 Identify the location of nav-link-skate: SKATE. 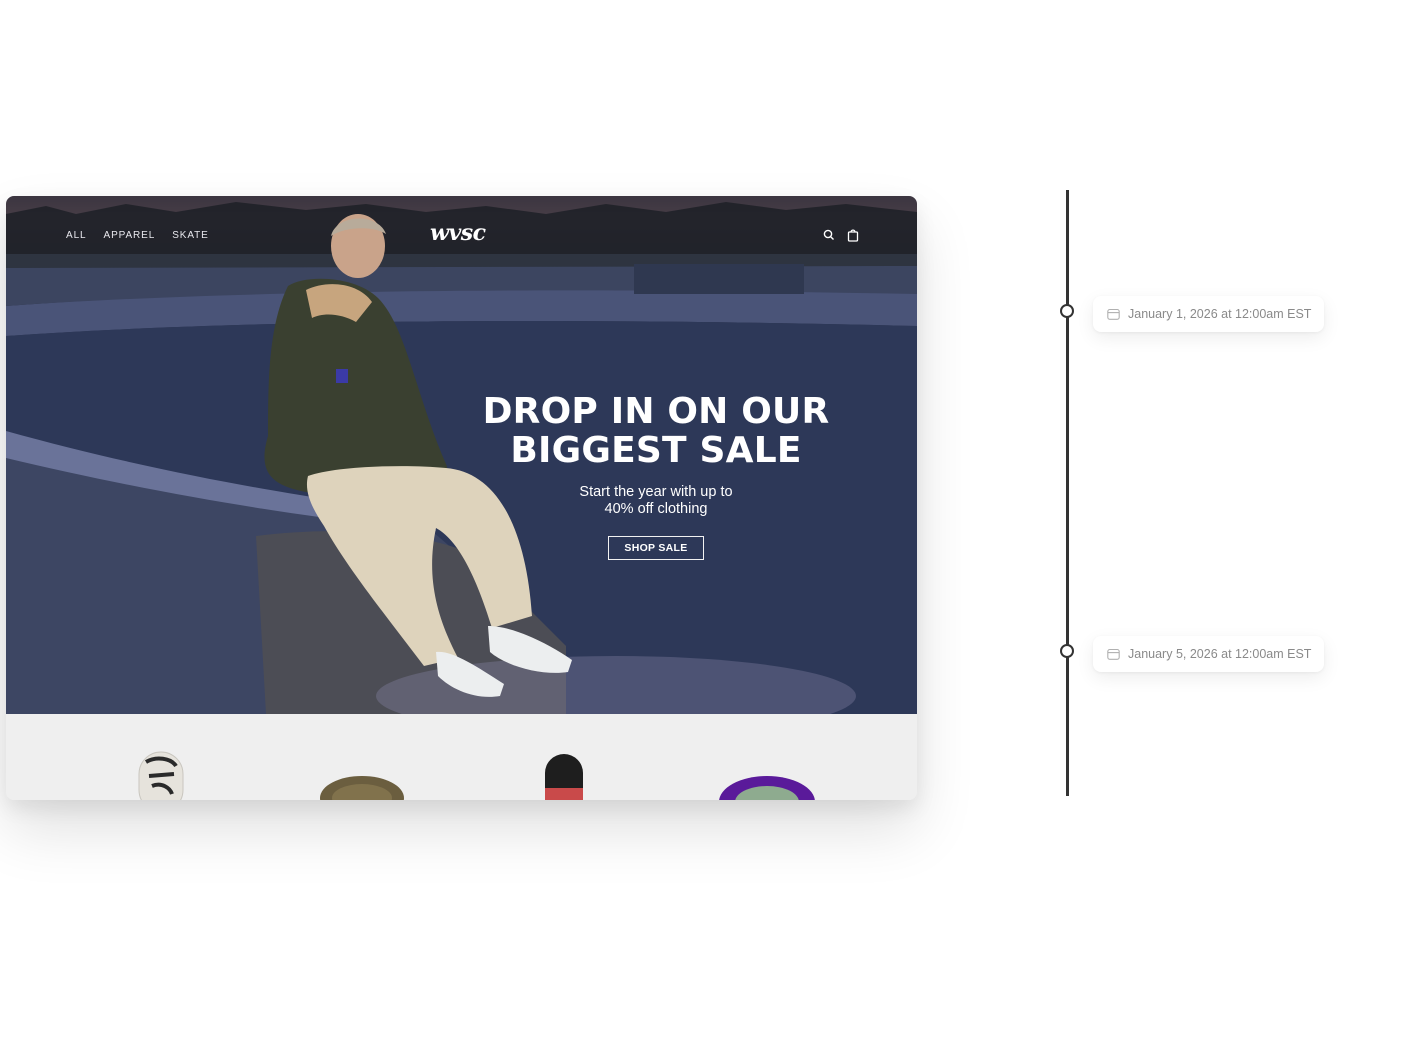
(190, 235).